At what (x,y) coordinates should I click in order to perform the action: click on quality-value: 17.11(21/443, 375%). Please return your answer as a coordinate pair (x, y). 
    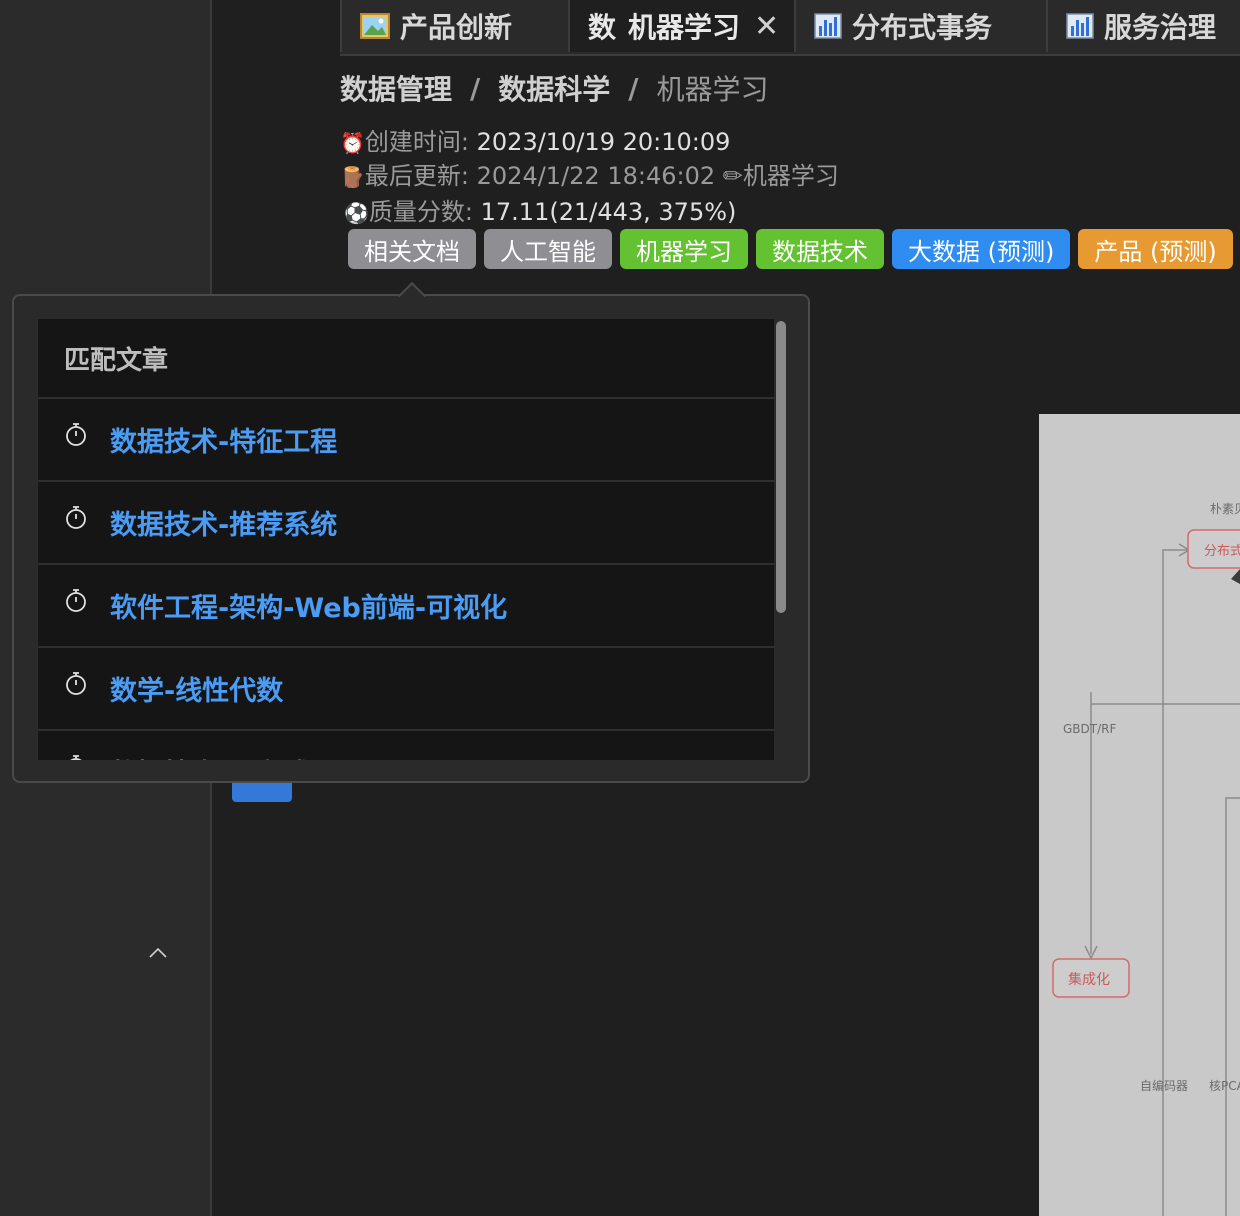
    Looking at the image, I should click on (608, 212).